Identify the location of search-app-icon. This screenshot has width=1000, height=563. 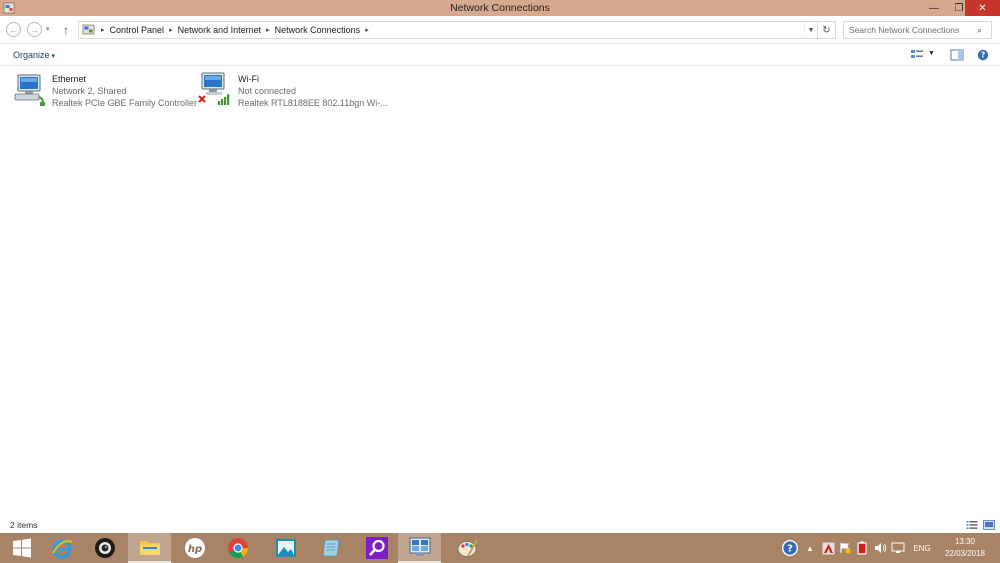
(376, 548).